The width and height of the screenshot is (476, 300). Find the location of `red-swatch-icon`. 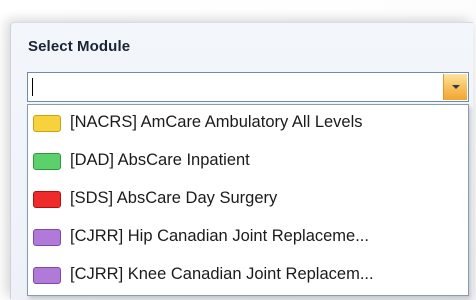

red-swatch-icon is located at coordinates (47, 199).